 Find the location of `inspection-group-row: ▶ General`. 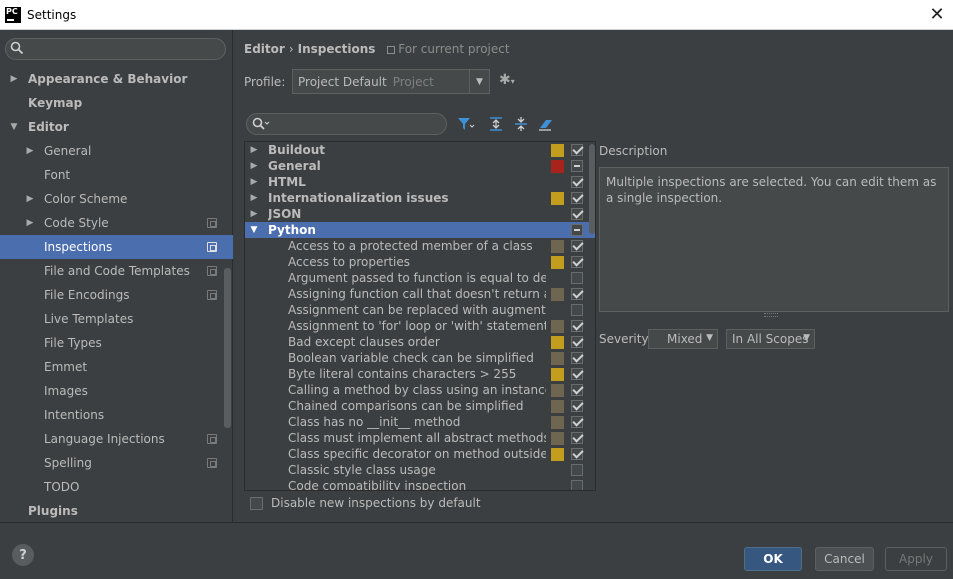

inspection-group-row: ▶ General is located at coordinates (420, 166).